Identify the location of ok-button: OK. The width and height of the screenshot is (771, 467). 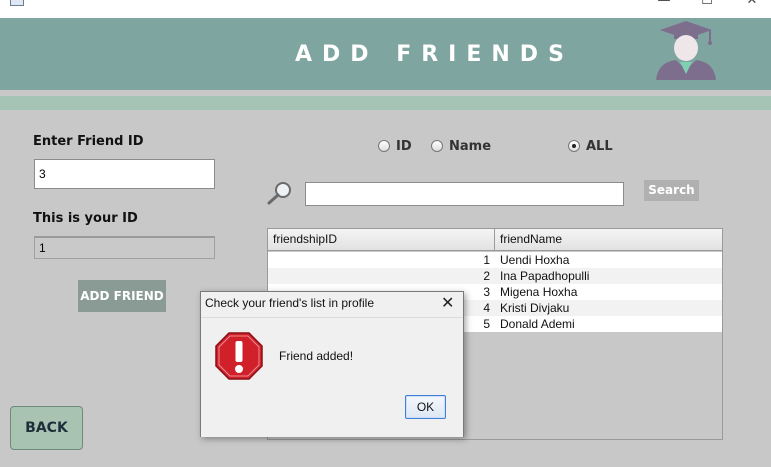
(425, 407).